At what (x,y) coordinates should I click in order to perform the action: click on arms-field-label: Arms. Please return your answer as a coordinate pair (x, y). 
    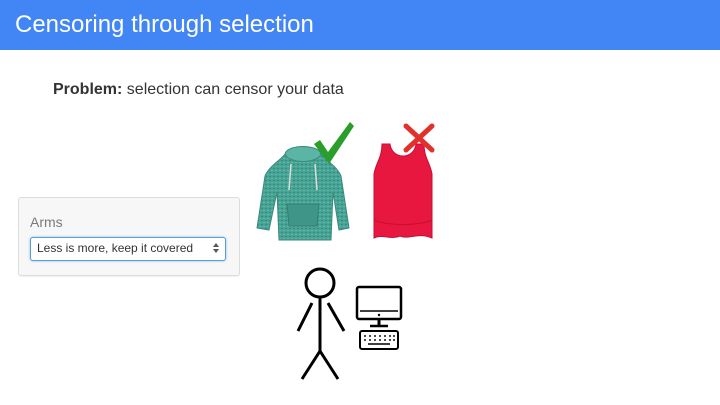
    Looking at the image, I should click on (46, 222).